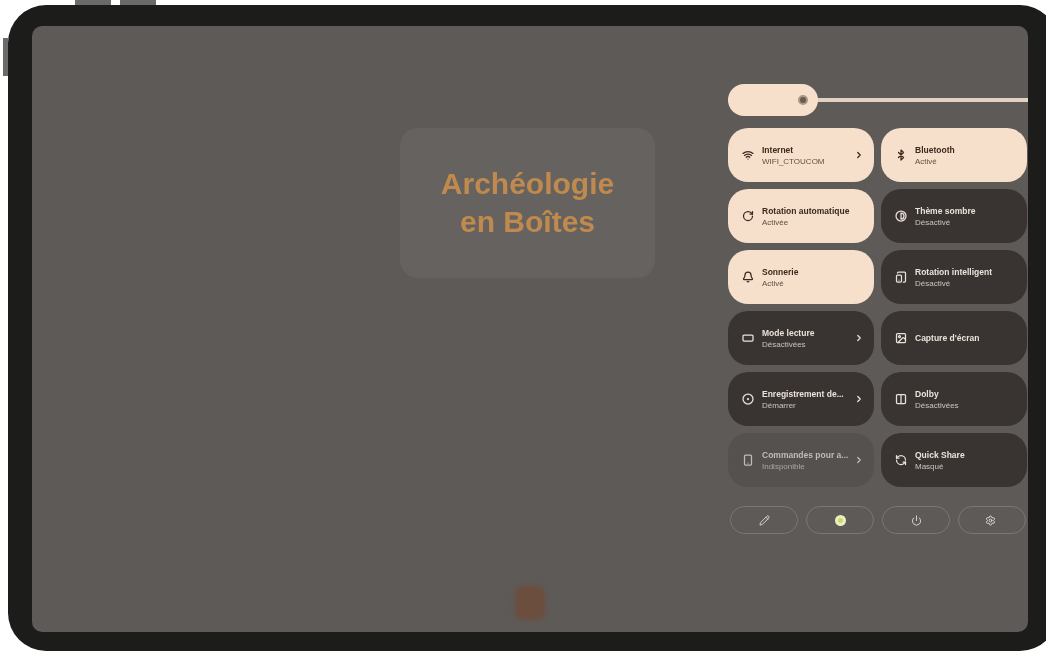  I want to click on quick-setting-tile: Rotation intelligent Désactivé, so click(954, 277).